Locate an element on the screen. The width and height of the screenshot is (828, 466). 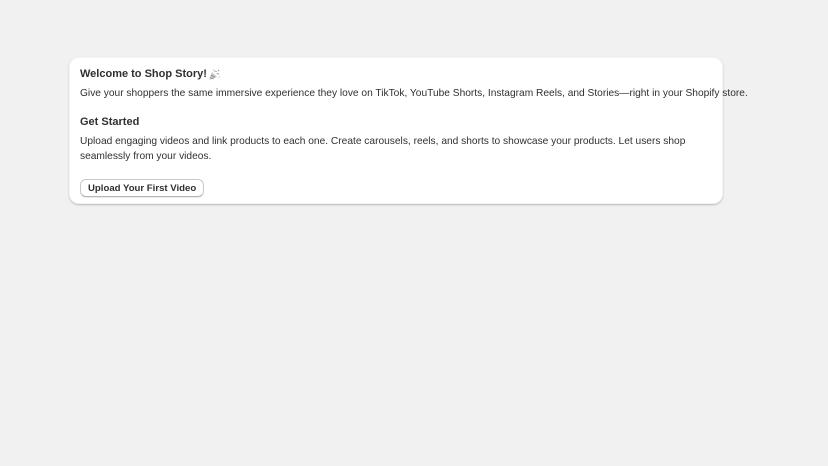
party-popper-icon is located at coordinates (214, 74).